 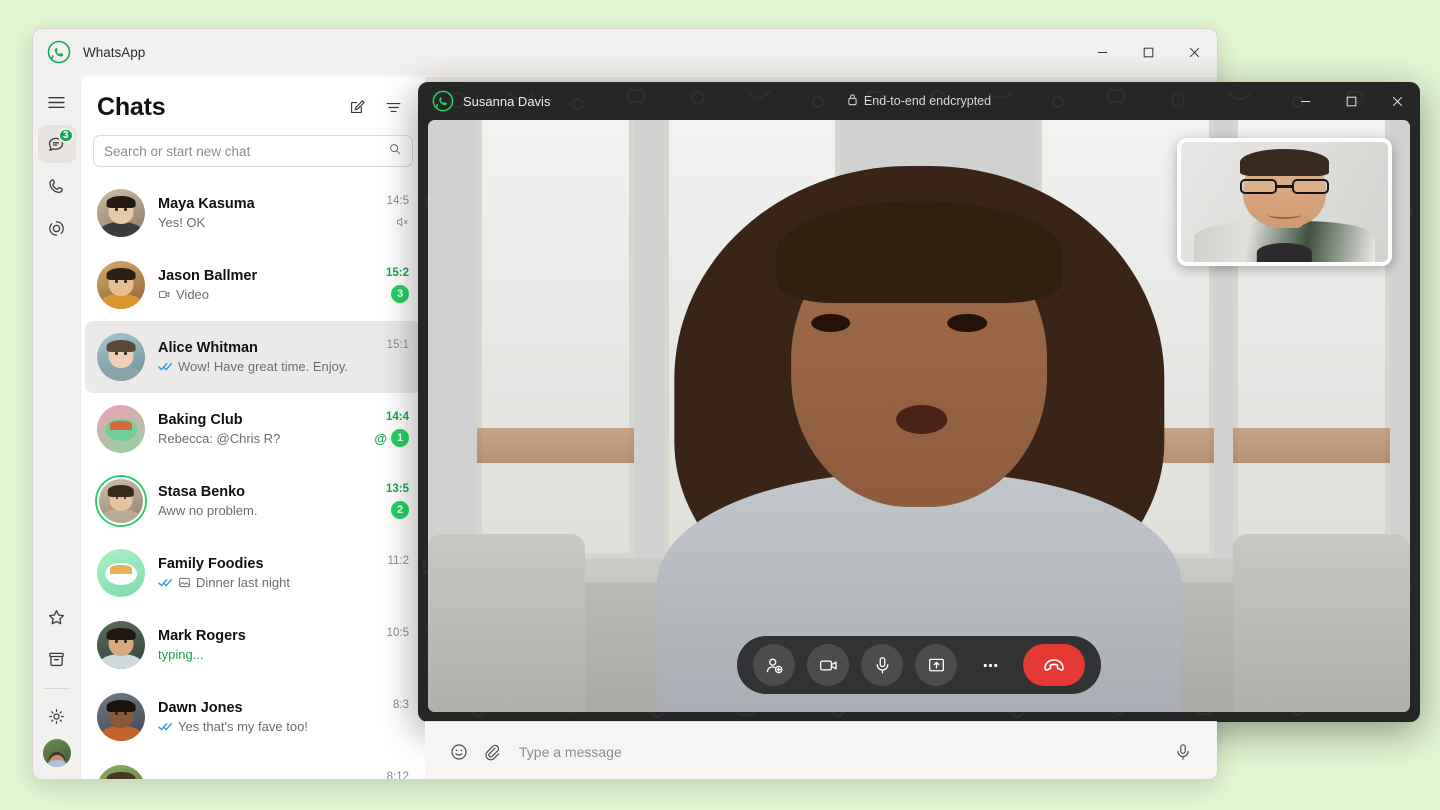 What do you see at coordinates (828, 665) in the screenshot?
I see `video-camera-icon` at bounding box center [828, 665].